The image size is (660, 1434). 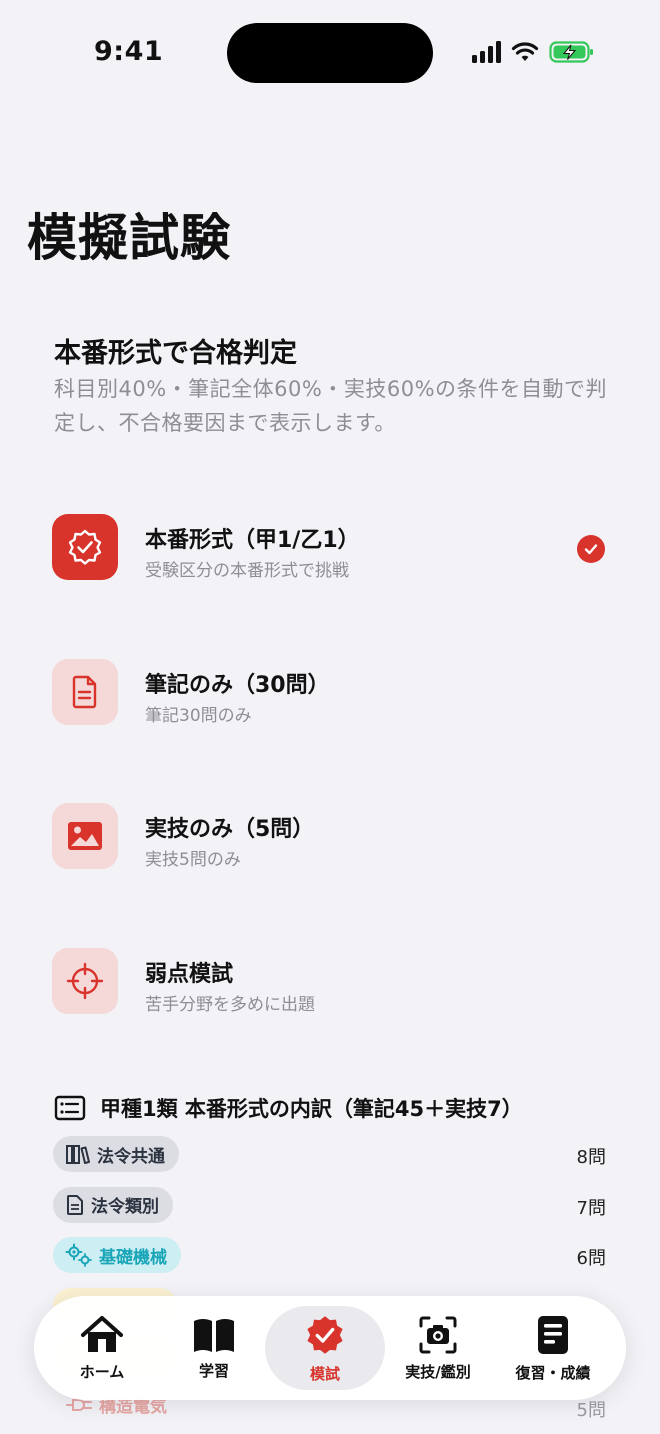 I want to click on chip-label: 法令共通, so click(x=131, y=1156).